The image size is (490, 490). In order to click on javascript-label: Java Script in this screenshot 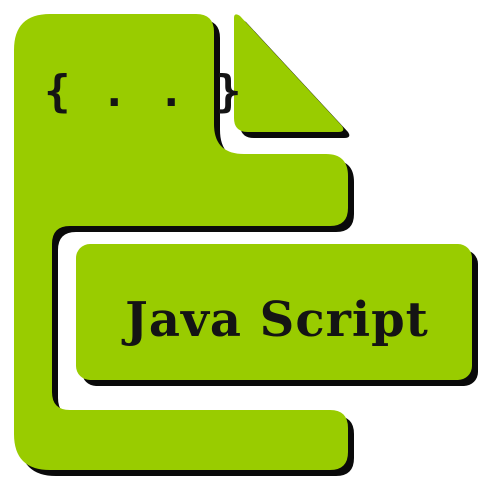, I will do `click(277, 320)`.